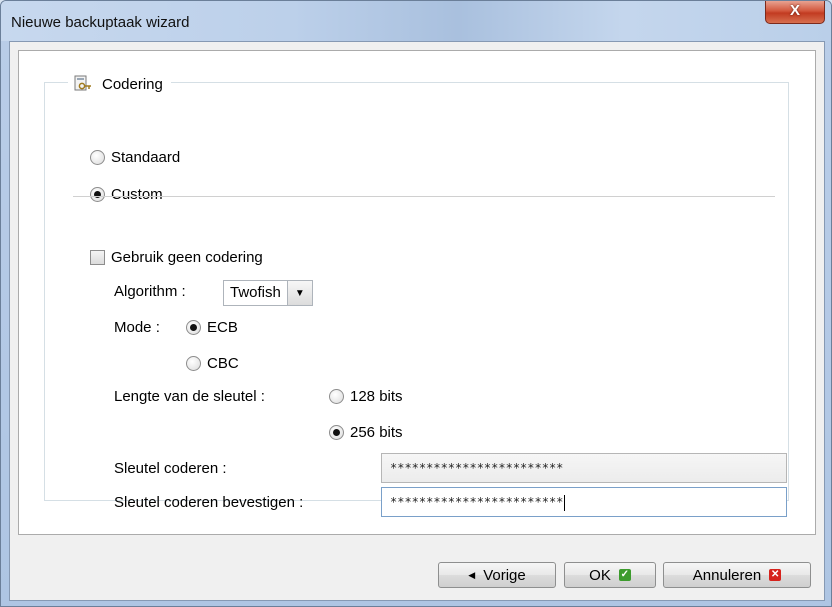 Image resolution: width=832 pixels, height=607 pixels. I want to click on radio-mode-cbc-button, so click(193, 363).